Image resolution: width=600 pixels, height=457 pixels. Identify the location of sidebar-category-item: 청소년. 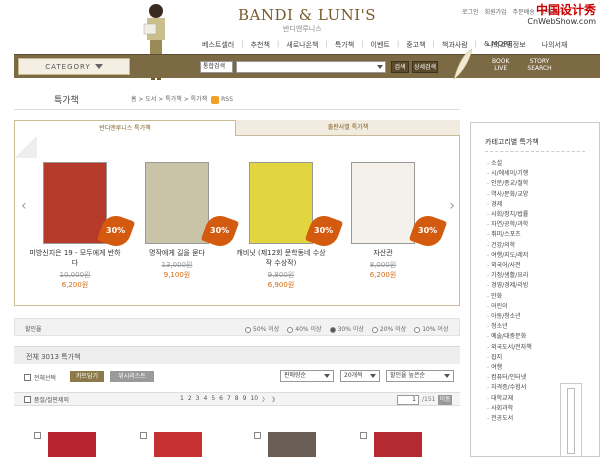
(509, 327).